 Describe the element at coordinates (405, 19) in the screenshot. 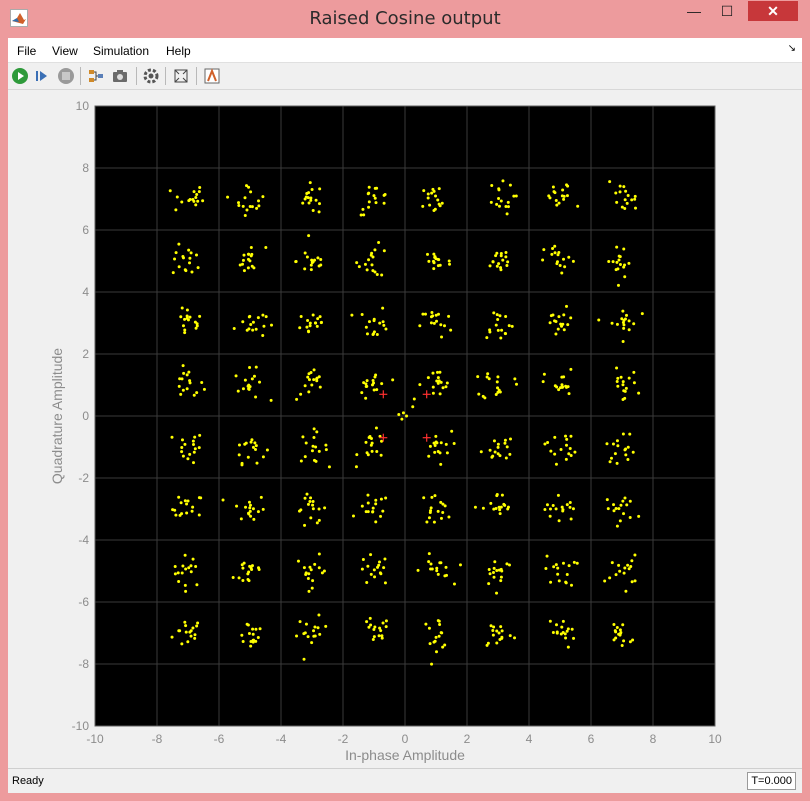

I see `title-bar: Raised Cosine output — ☐ ✕` at that location.